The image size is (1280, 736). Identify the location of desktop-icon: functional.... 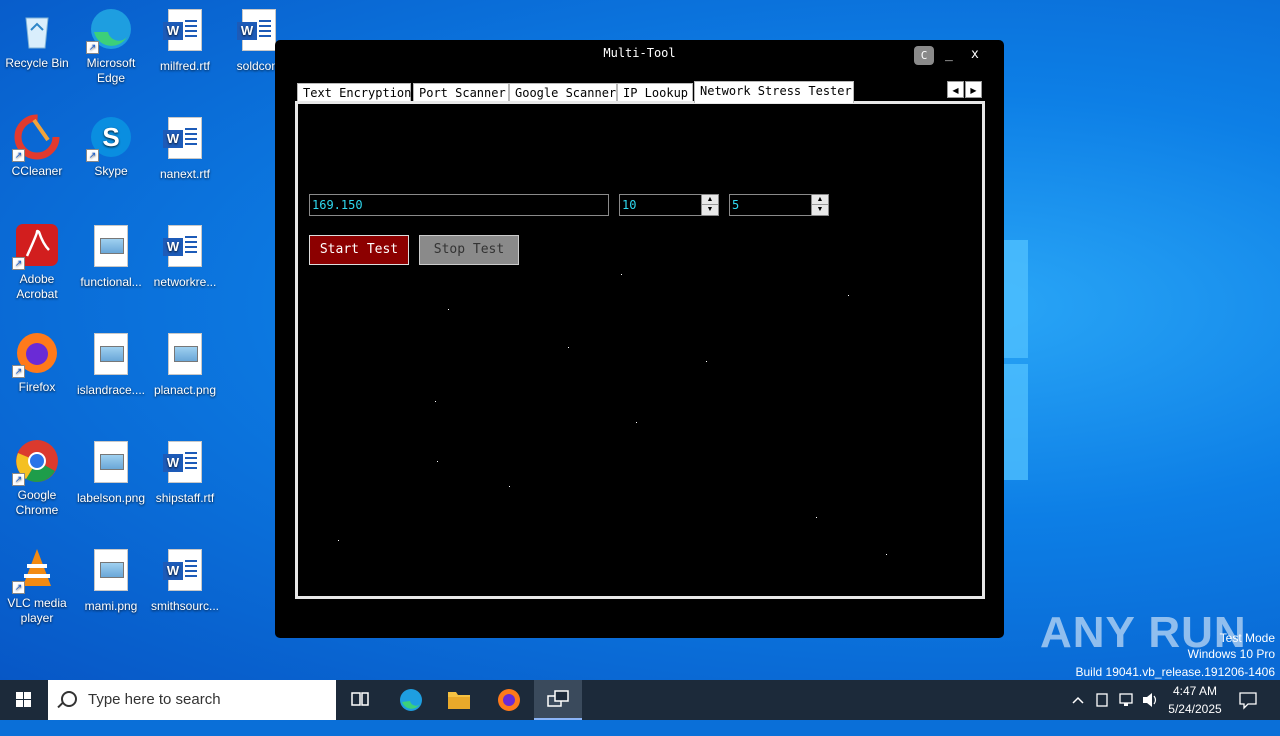
(111, 256).